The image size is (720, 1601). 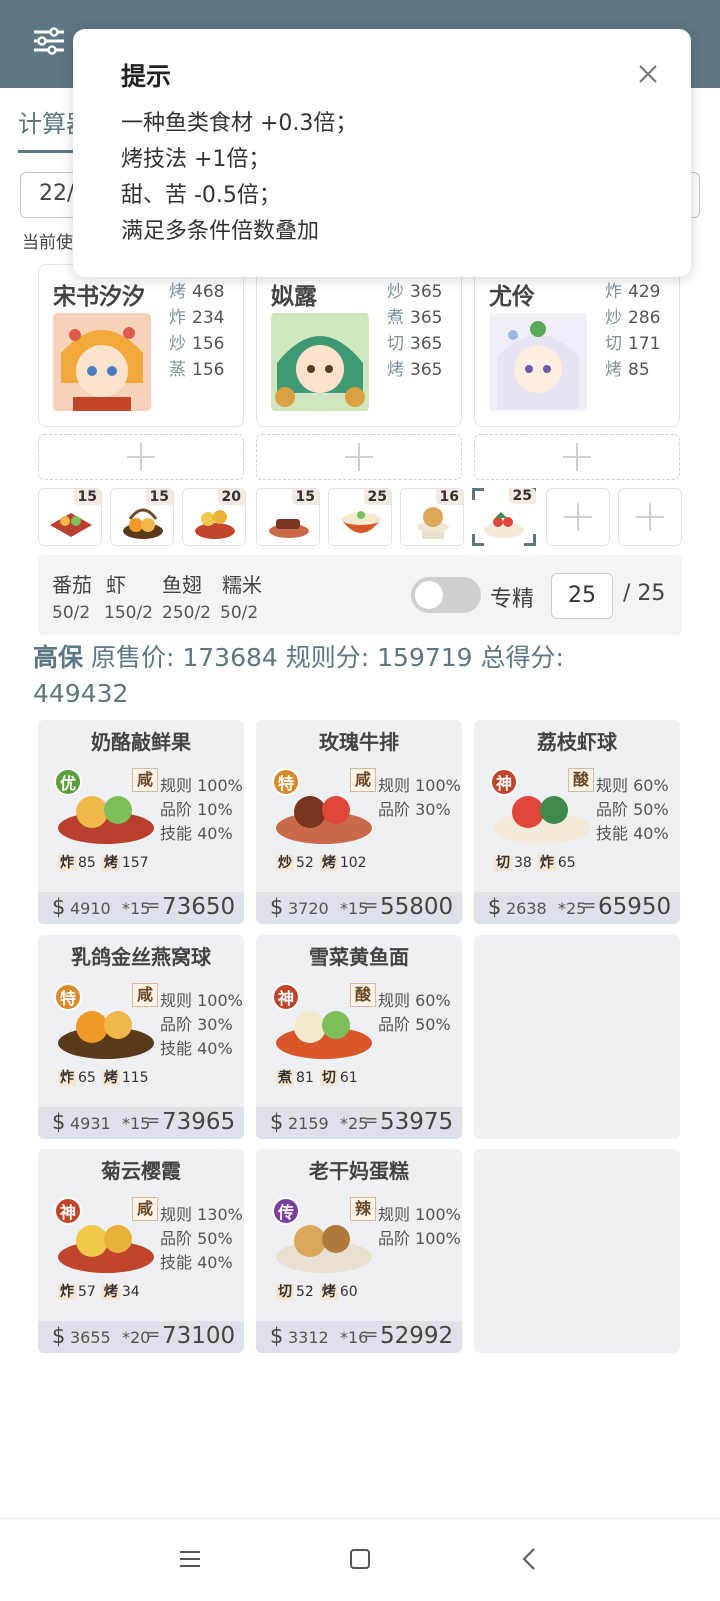 I want to click on recipe-rule: 品阶 100%, so click(x=419, y=1238).